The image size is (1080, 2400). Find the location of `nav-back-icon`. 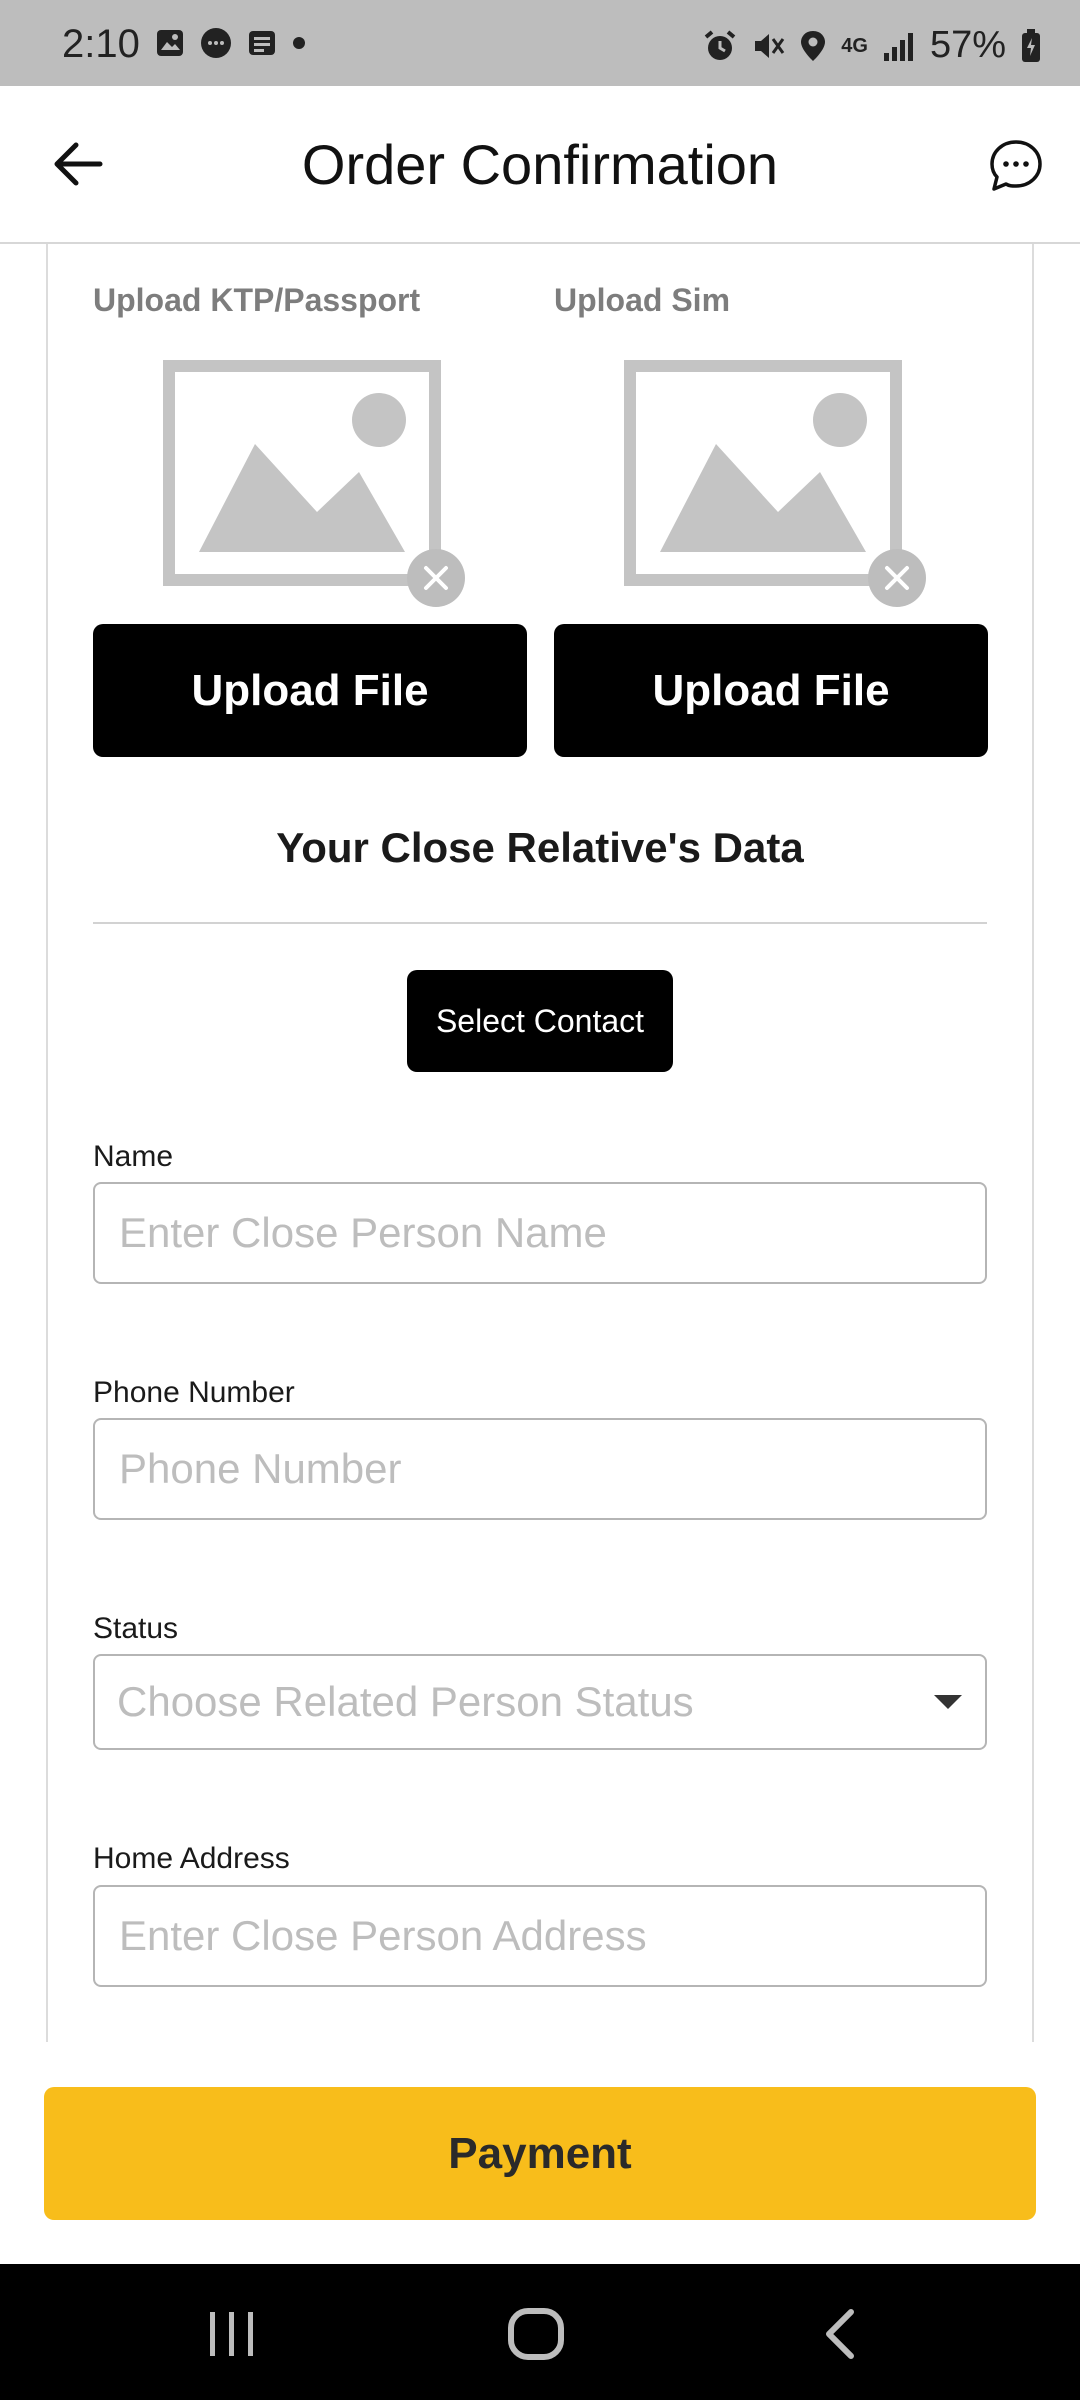

nav-back-icon is located at coordinates (840, 2334).